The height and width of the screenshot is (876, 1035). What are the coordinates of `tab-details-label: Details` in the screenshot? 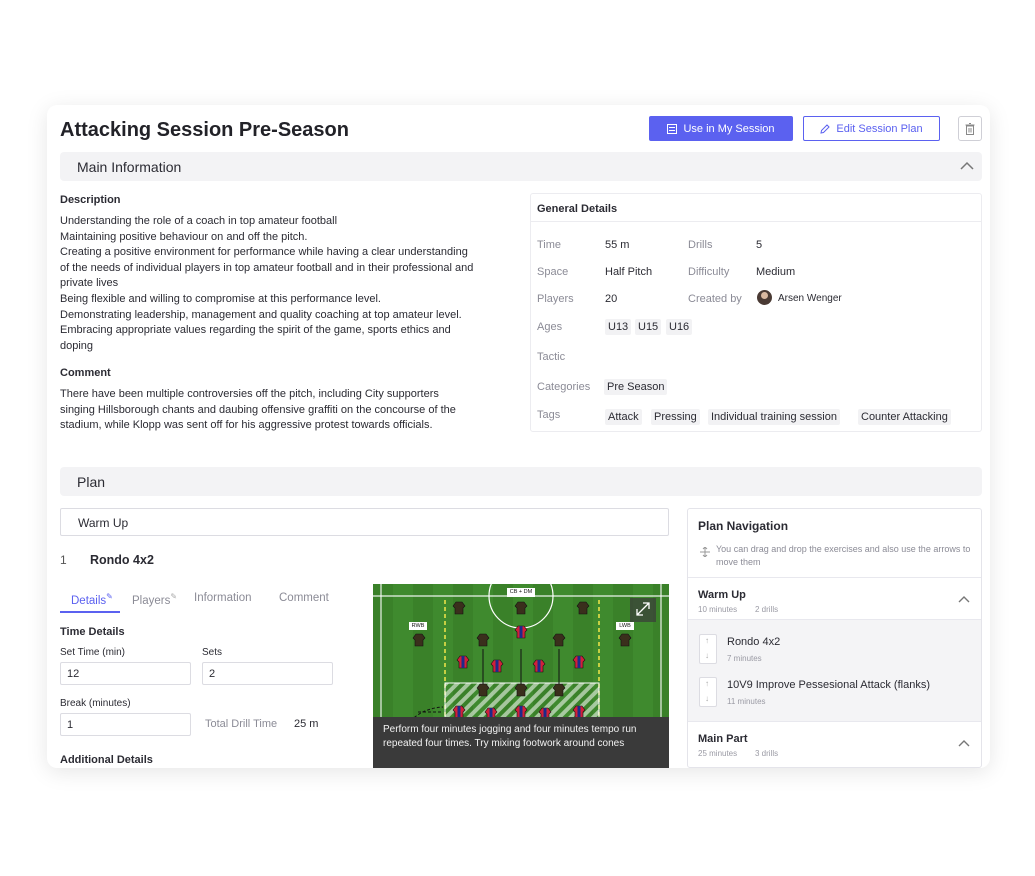 It's located at (89, 600).